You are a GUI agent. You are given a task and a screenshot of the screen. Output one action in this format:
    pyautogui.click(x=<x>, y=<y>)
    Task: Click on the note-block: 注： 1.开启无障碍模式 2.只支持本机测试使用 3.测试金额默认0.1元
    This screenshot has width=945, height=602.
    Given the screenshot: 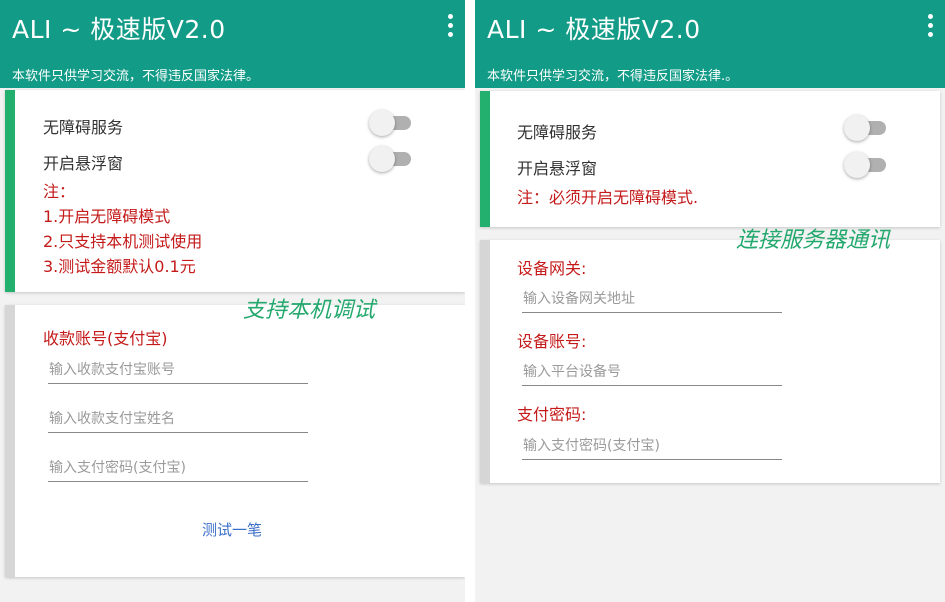 What is the action you would take?
    pyautogui.click(x=122, y=229)
    